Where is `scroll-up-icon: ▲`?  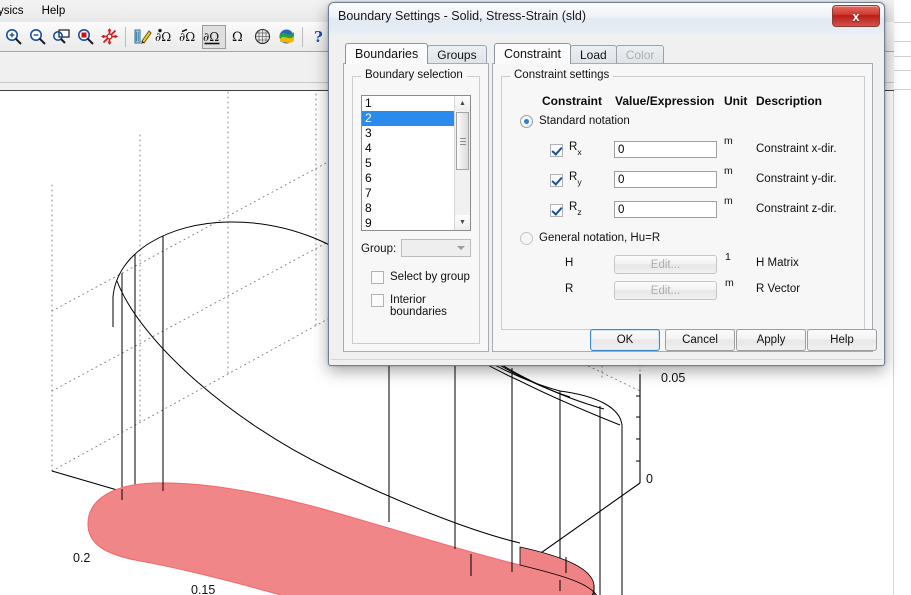 scroll-up-icon: ▲ is located at coordinates (462, 103).